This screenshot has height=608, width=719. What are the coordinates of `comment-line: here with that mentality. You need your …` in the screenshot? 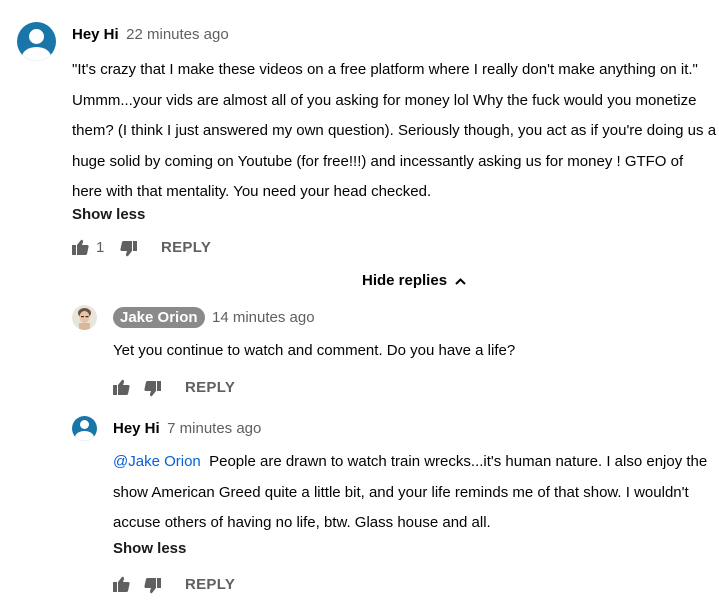 It's located at (252, 192).